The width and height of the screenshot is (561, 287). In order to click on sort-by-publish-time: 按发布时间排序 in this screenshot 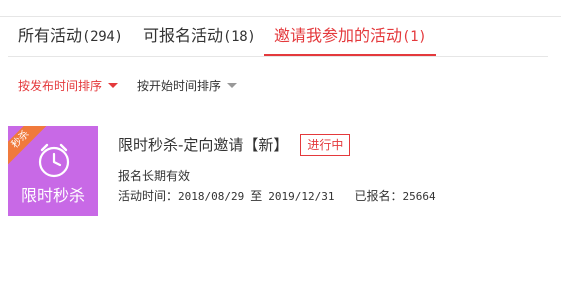, I will do `click(68, 86)`.